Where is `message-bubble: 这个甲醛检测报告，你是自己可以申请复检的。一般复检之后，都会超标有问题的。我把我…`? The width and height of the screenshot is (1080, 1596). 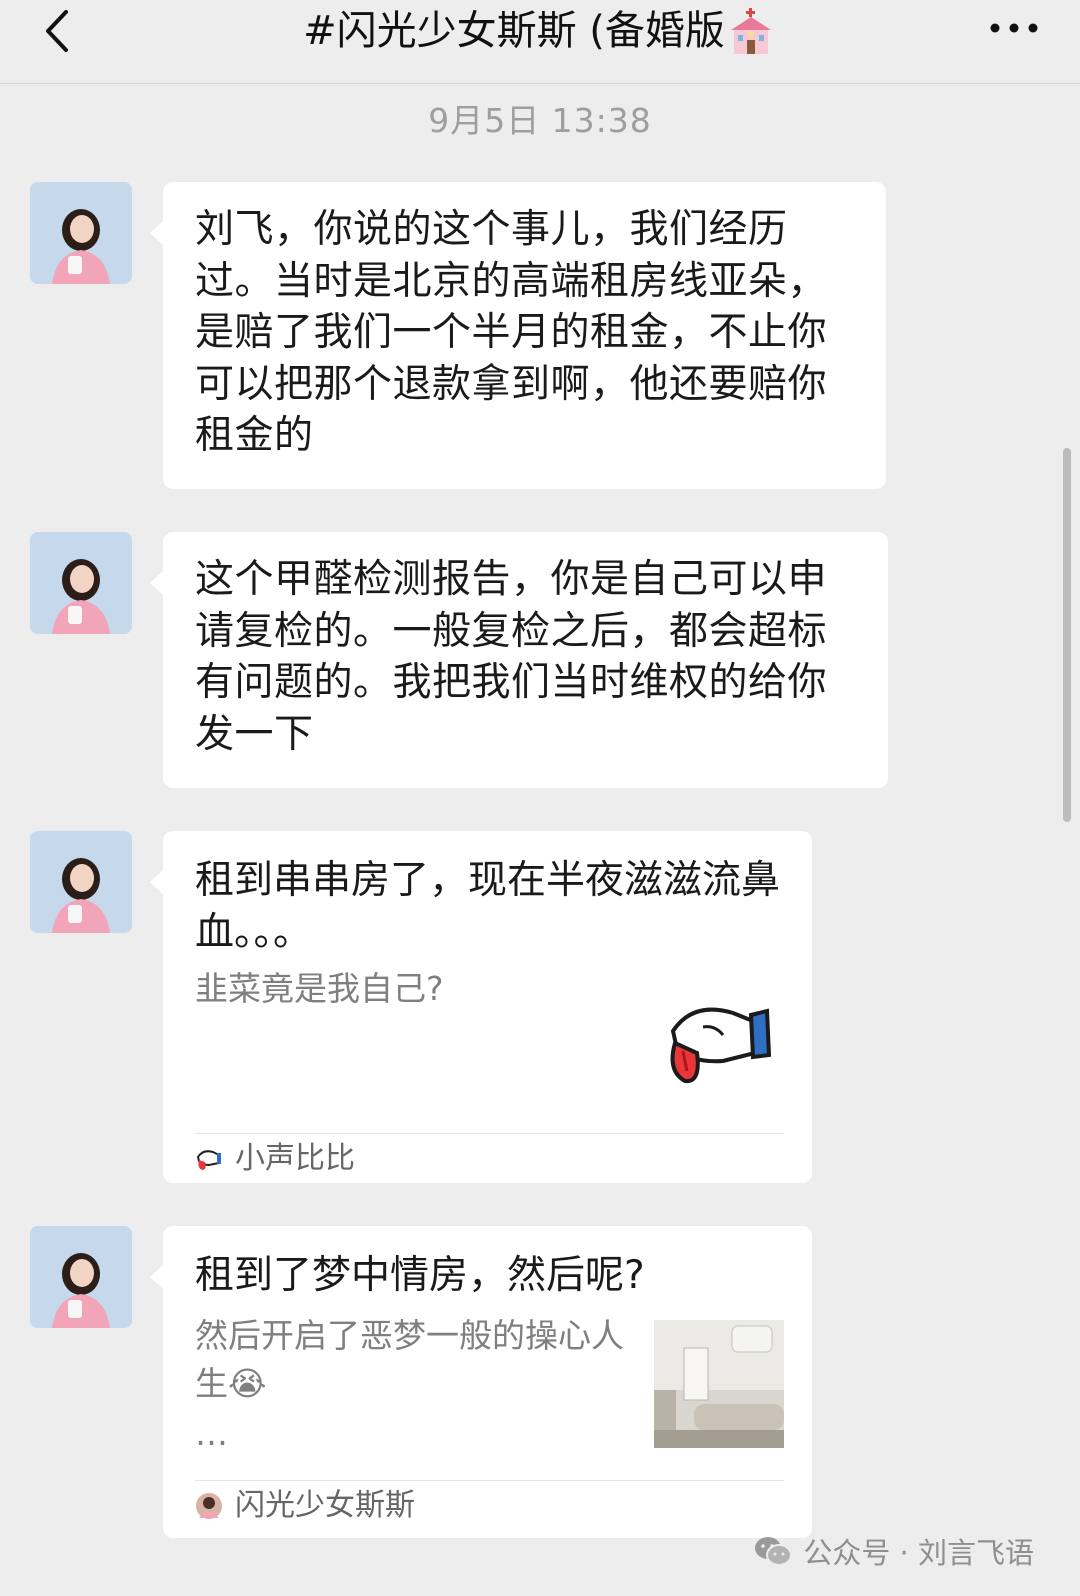
message-bubble: 这个甲醛检测报告，你是自己可以申请复检的。一般复检之后，都会超标有问题的。我把我… is located at coordinates (519, 660).